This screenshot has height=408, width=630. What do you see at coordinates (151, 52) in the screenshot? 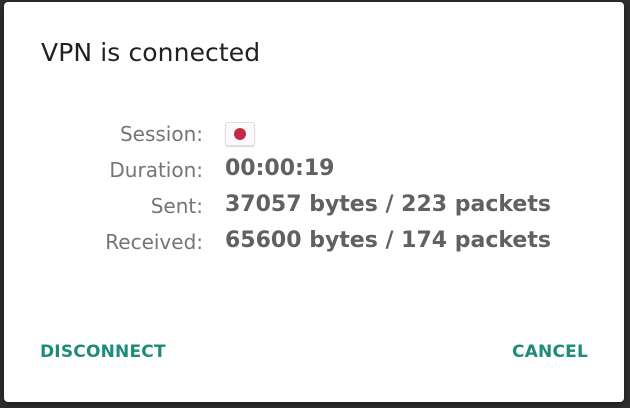
I see `dialog-title: VPN is connected` at bounding box center [151, 52].